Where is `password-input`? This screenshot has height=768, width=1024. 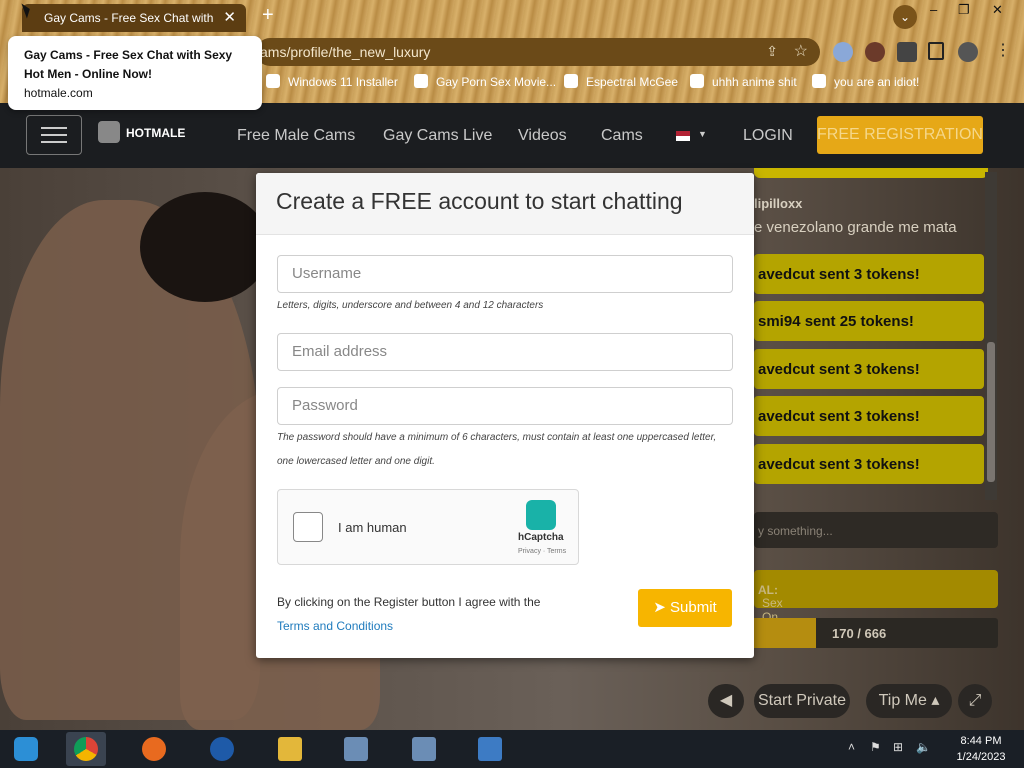
password-input is located at coordinates (502, 405).